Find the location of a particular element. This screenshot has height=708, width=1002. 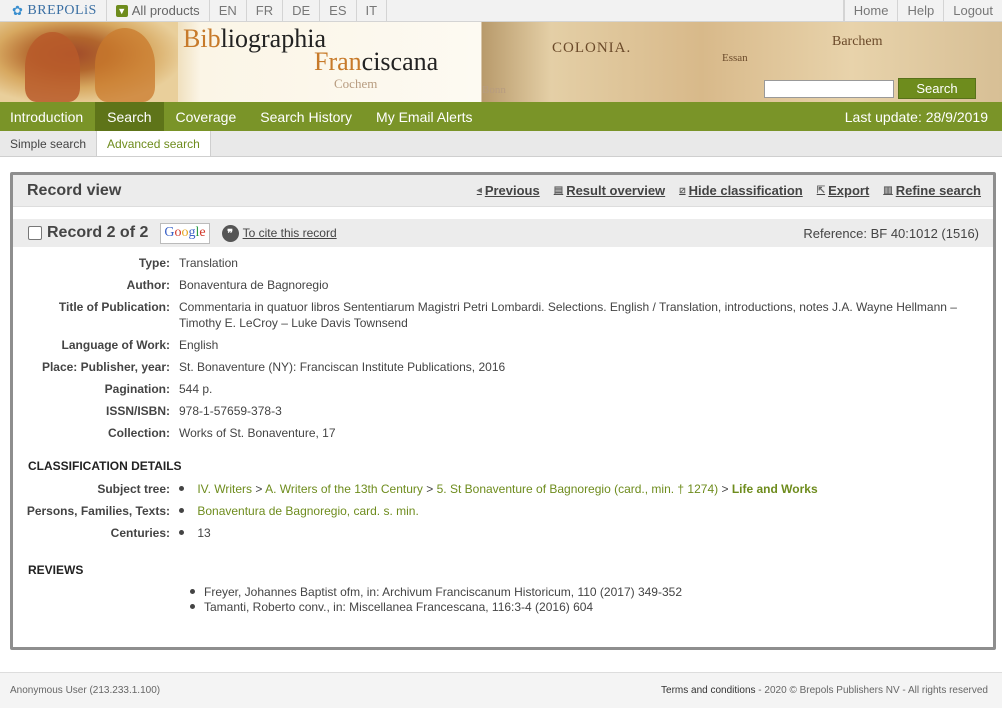

list-icon: ▤ is located at coordinates (558, 190).